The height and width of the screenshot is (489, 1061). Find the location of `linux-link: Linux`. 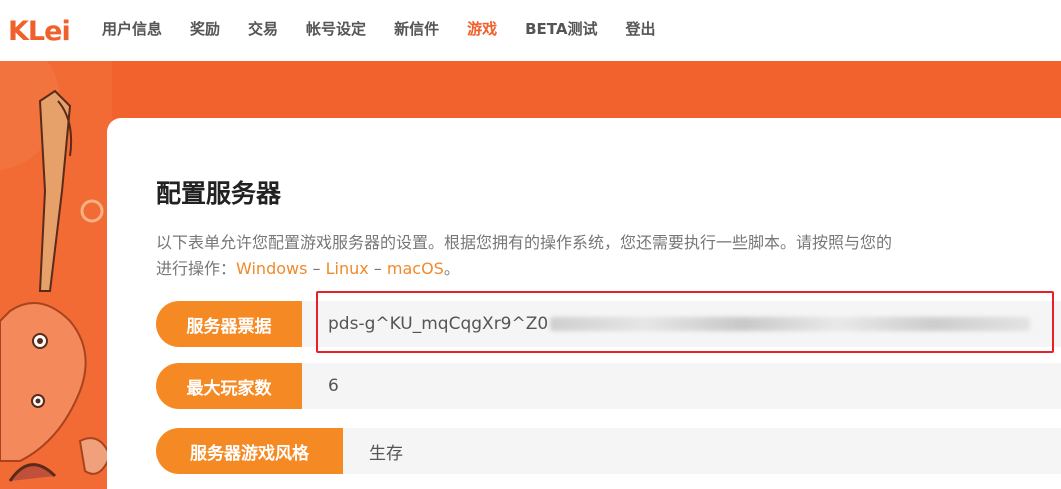

linux-link: Linux is located at coordinates (347, 268).